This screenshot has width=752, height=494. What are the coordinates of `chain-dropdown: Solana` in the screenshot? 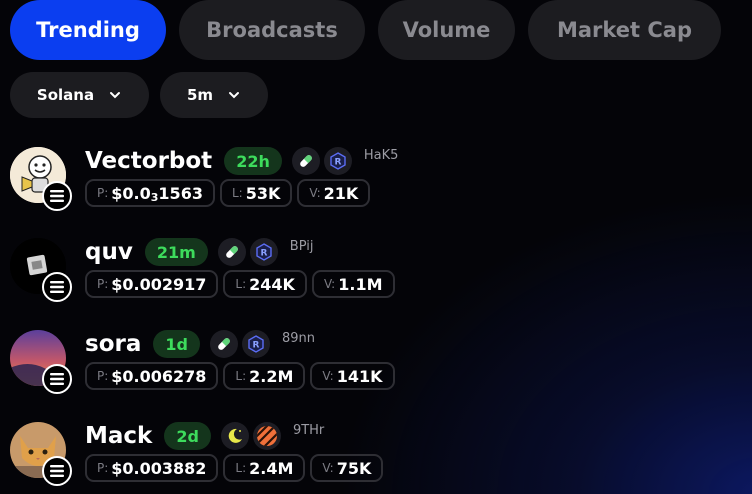 It's located at (79, 95).